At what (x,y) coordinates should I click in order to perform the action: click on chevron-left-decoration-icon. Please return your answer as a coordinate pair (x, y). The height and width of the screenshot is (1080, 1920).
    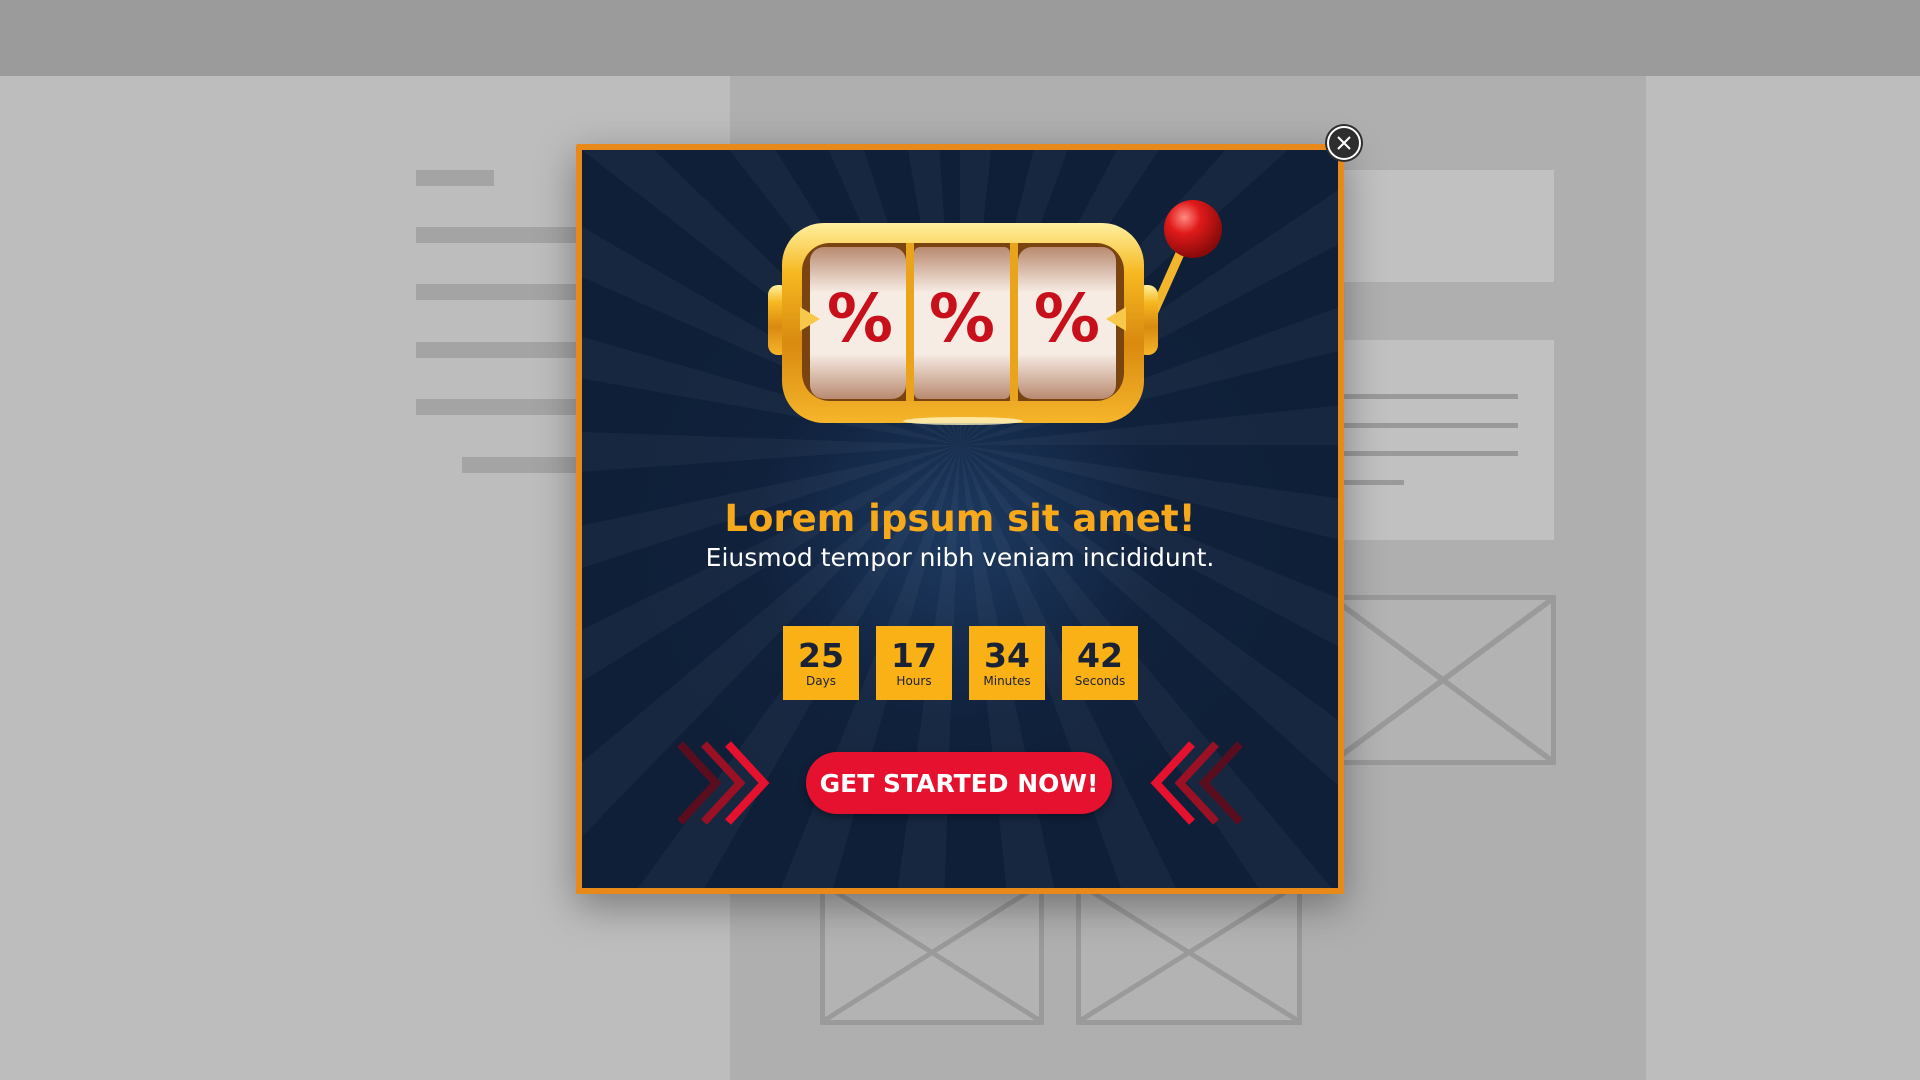
    Looking at the image, I should click on (1194, 783).